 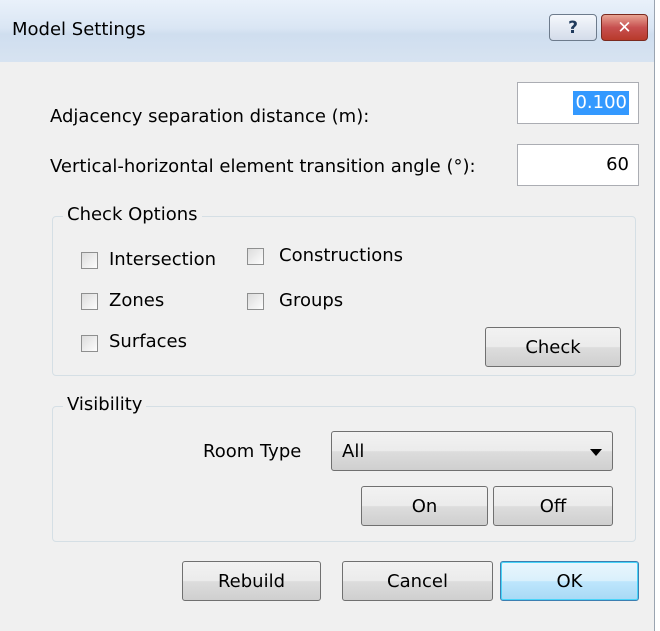 I want to click on cancel-button-label: Cancel, so click(x=417, y=581).